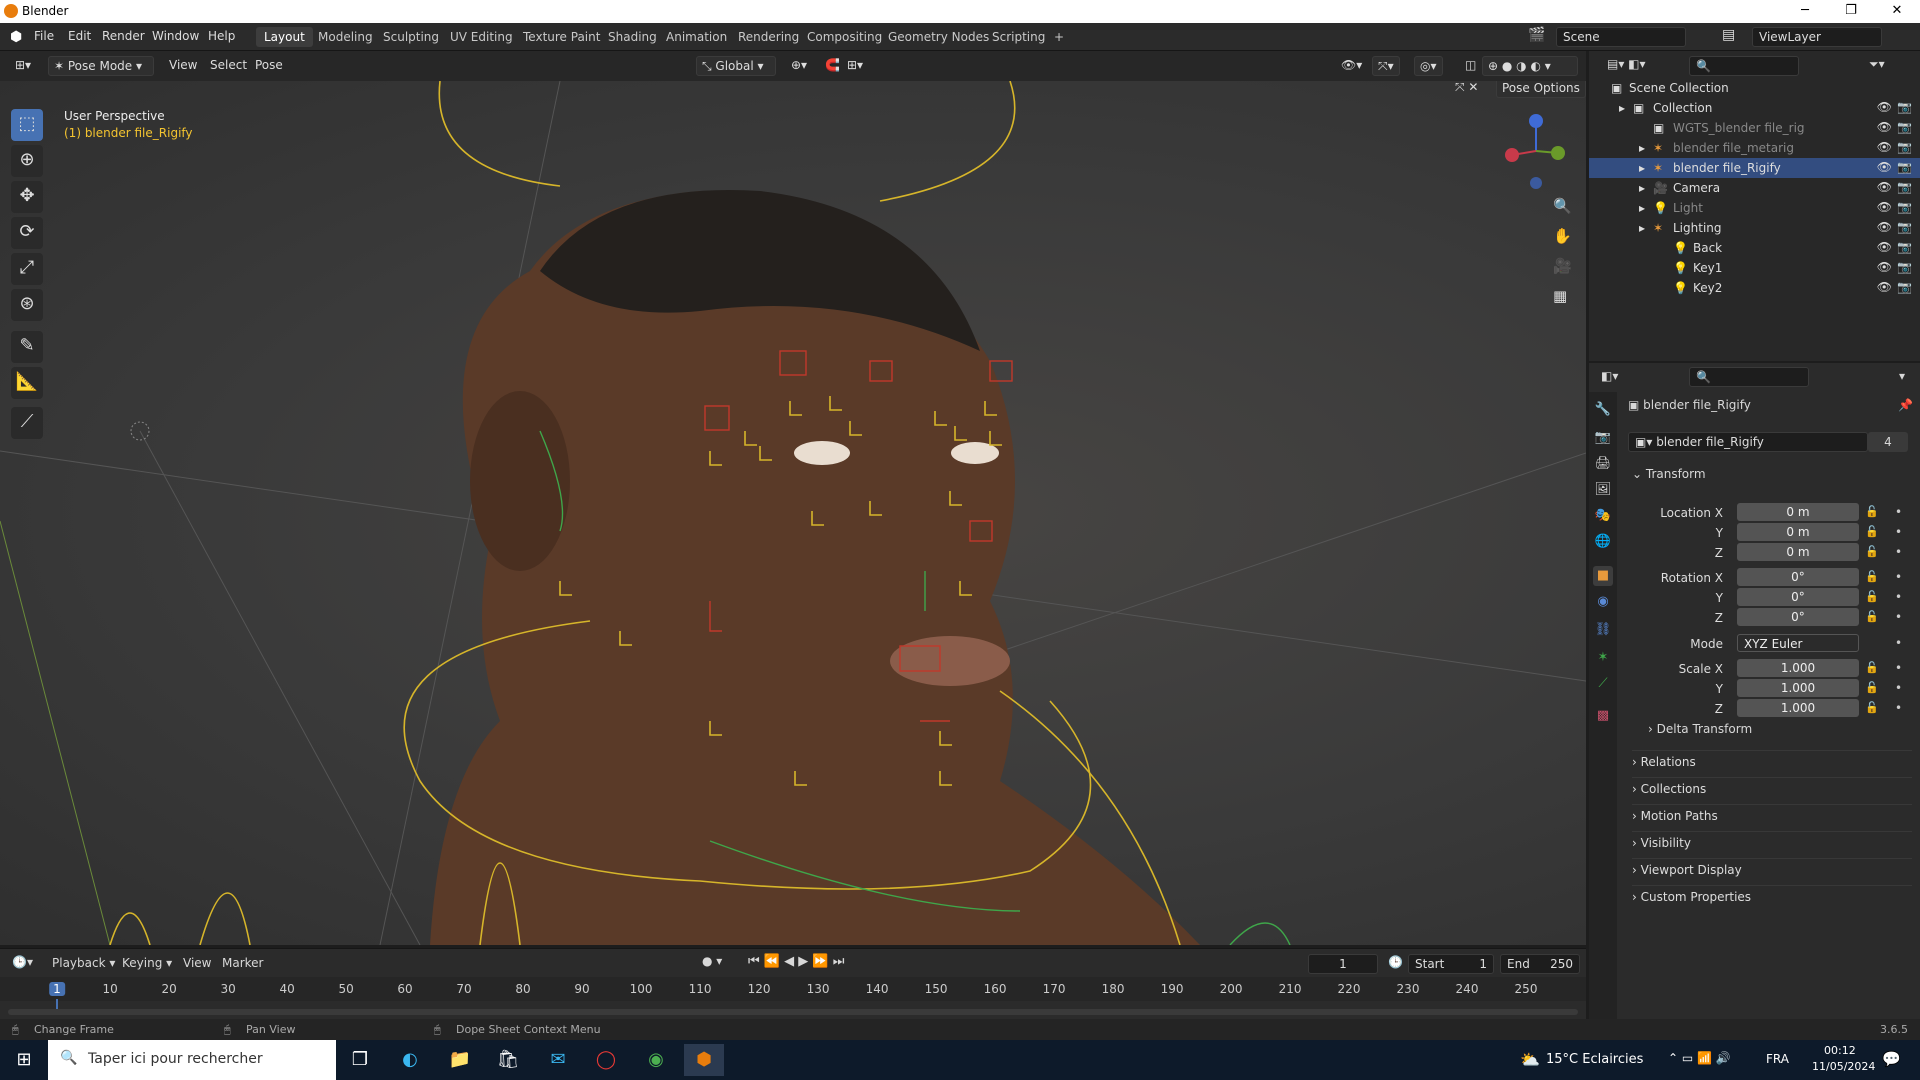  I want to click on maximize-button: ❐, so click(1851, 11).